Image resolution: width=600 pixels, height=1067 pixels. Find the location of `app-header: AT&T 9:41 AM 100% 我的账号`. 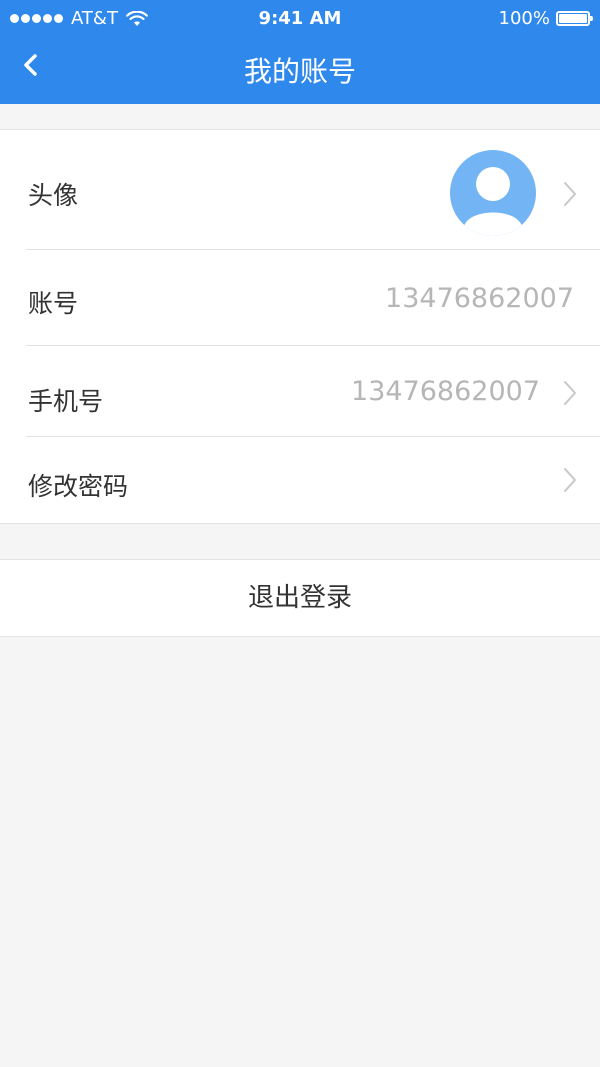

app-header: AT&T 9:41 AM 100% 我的账号 is located at coordinates (300, 52).